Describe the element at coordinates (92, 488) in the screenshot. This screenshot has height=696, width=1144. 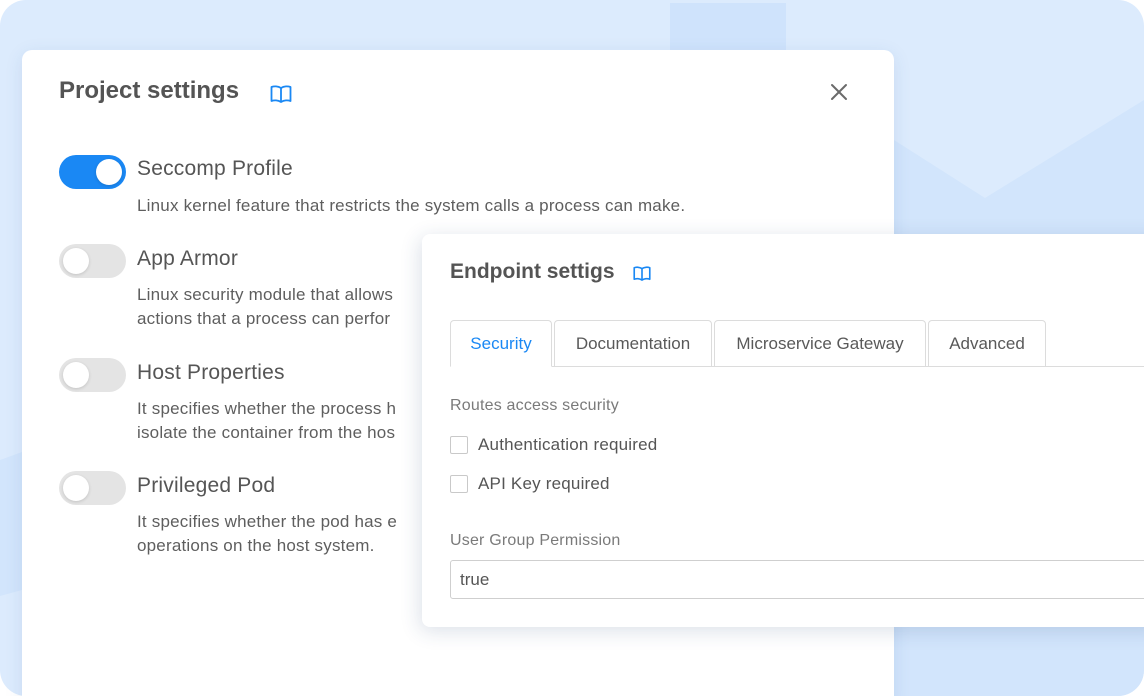
I see `privileged-pod-toggle` at that location.